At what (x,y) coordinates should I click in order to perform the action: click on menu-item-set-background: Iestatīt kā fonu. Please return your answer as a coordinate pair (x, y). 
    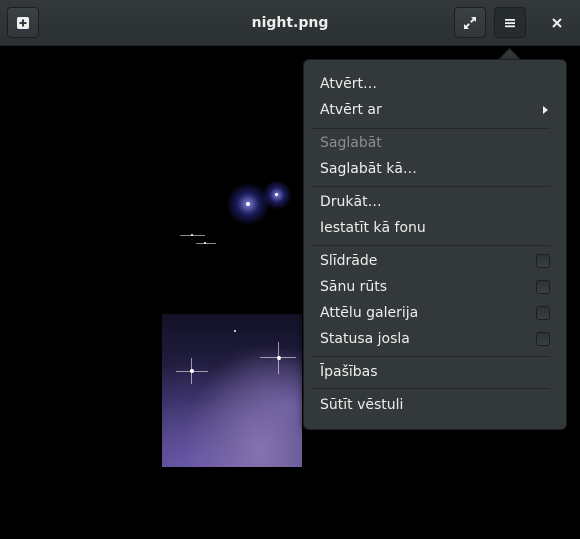
    Looking at the image, I should click on (435, 228).